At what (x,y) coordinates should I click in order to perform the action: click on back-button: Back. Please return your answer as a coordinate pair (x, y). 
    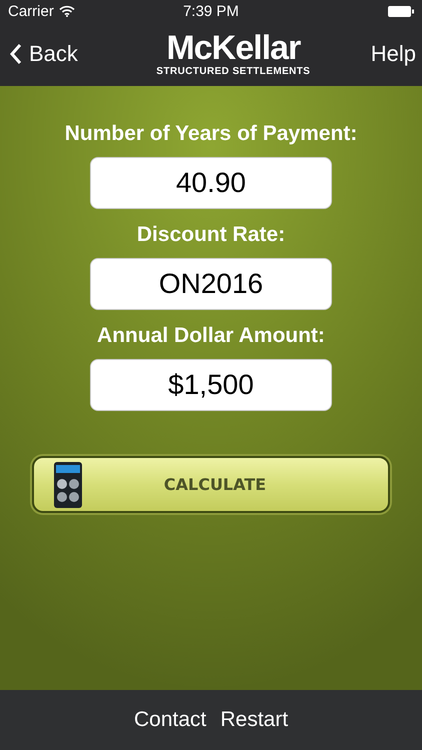
    Looking at the image, I should click on (44, 54).